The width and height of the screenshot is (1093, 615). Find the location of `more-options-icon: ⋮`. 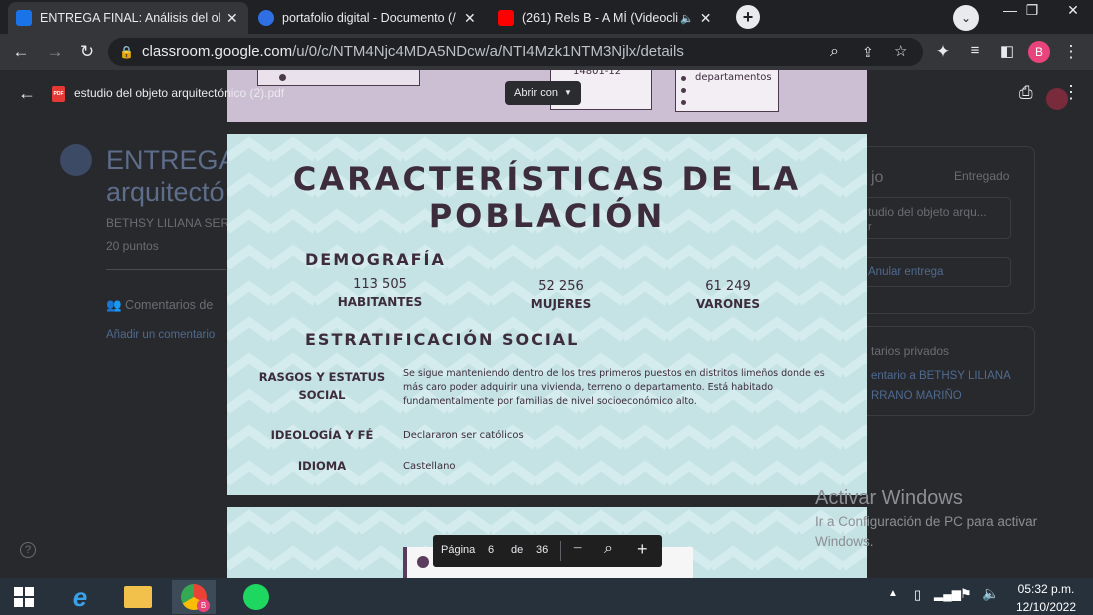

more-options-icon: ⋮ is located at coordinates (1071, 92).